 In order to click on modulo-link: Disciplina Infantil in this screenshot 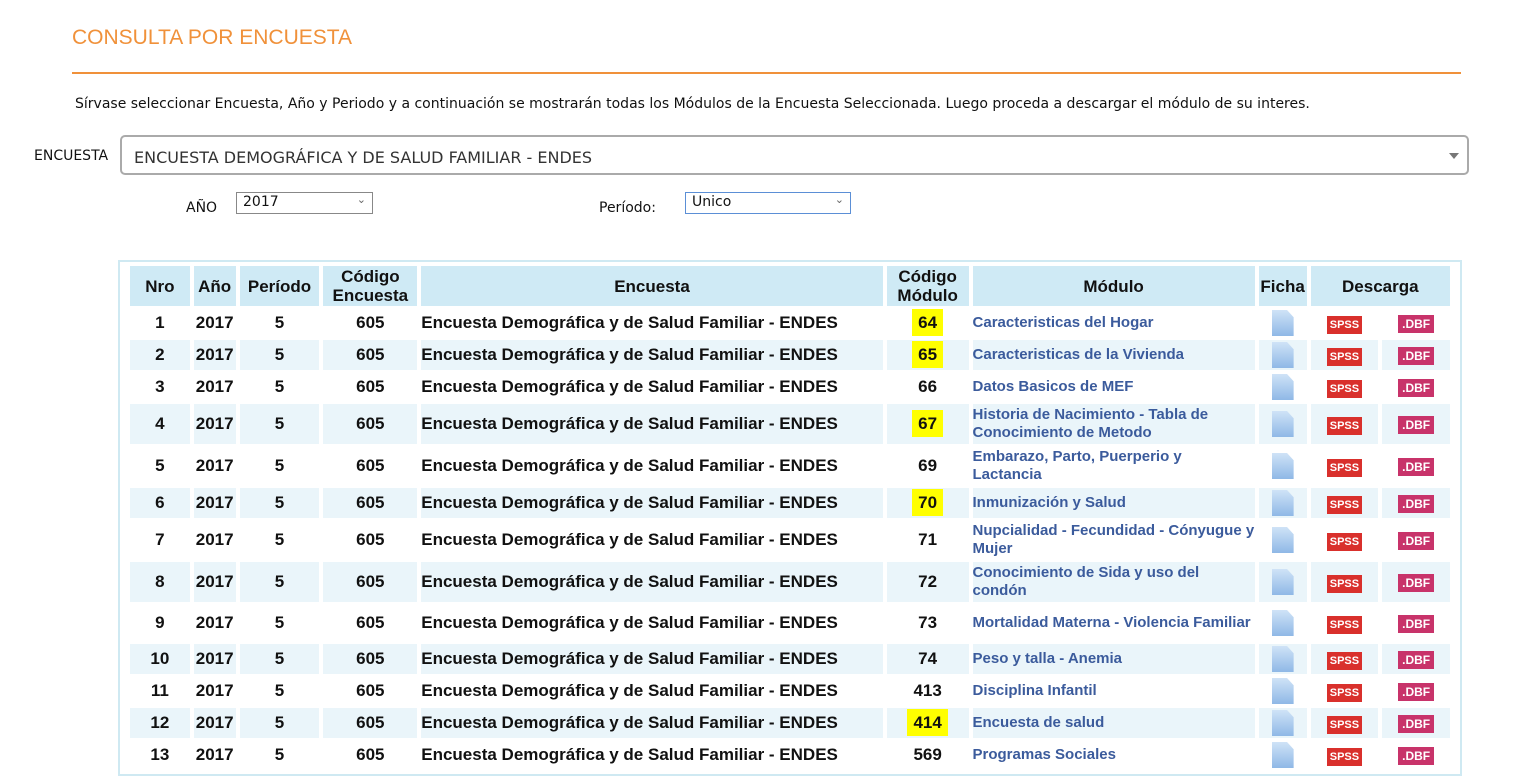, I will do `click(1114, 691)`.